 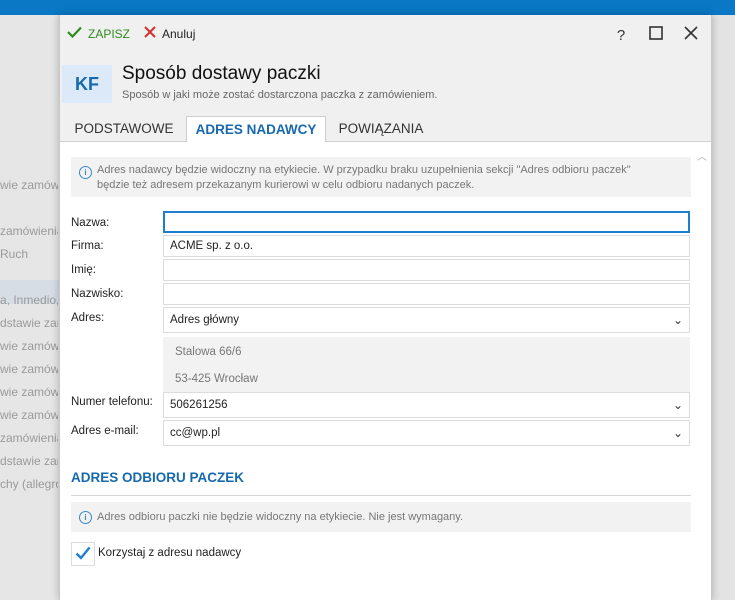 What do you see at coordinates (158, 477) in the screenshot?
I see `pickup-section-title: ADRES ODBIORU PACZEK` at bounding box center [158, 477].